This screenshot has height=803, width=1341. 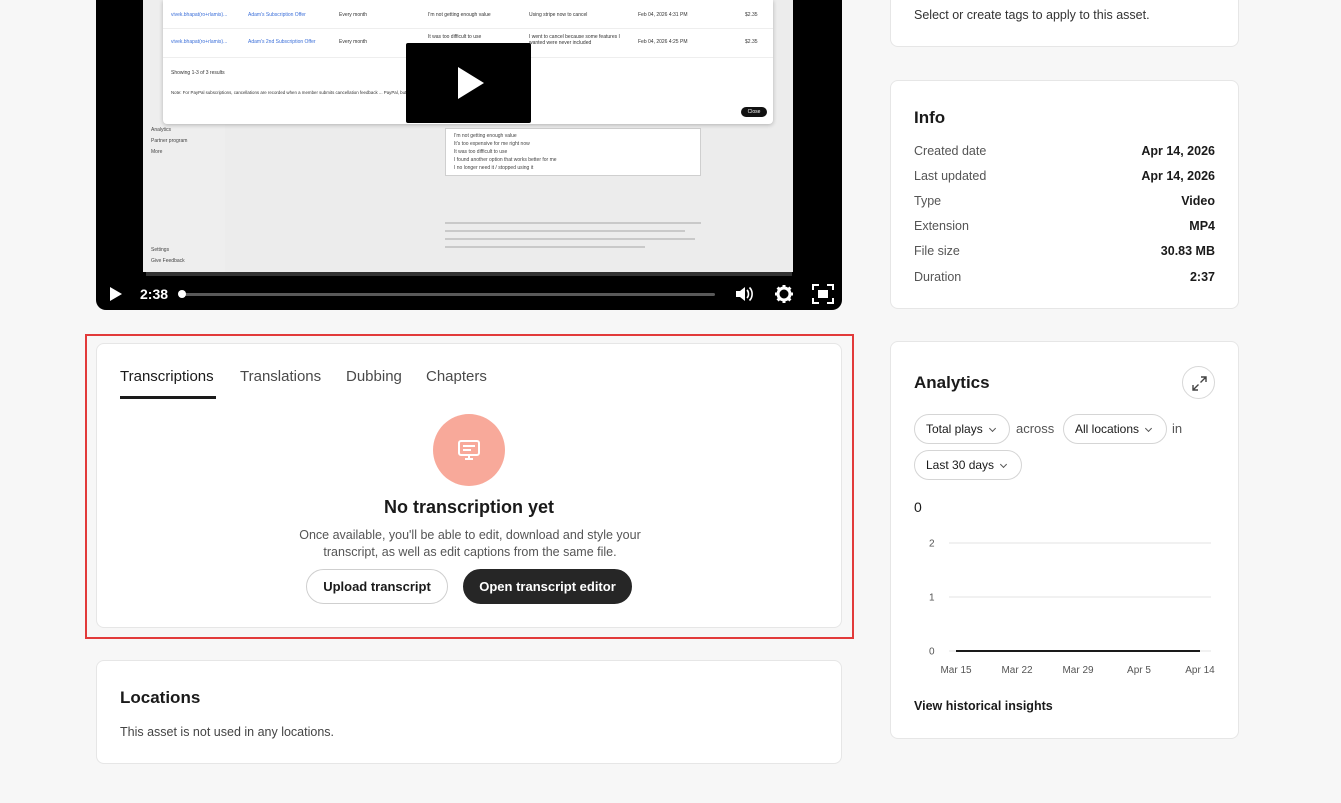 I want to click on location-value: All locations, so click(x=1107, y=429).